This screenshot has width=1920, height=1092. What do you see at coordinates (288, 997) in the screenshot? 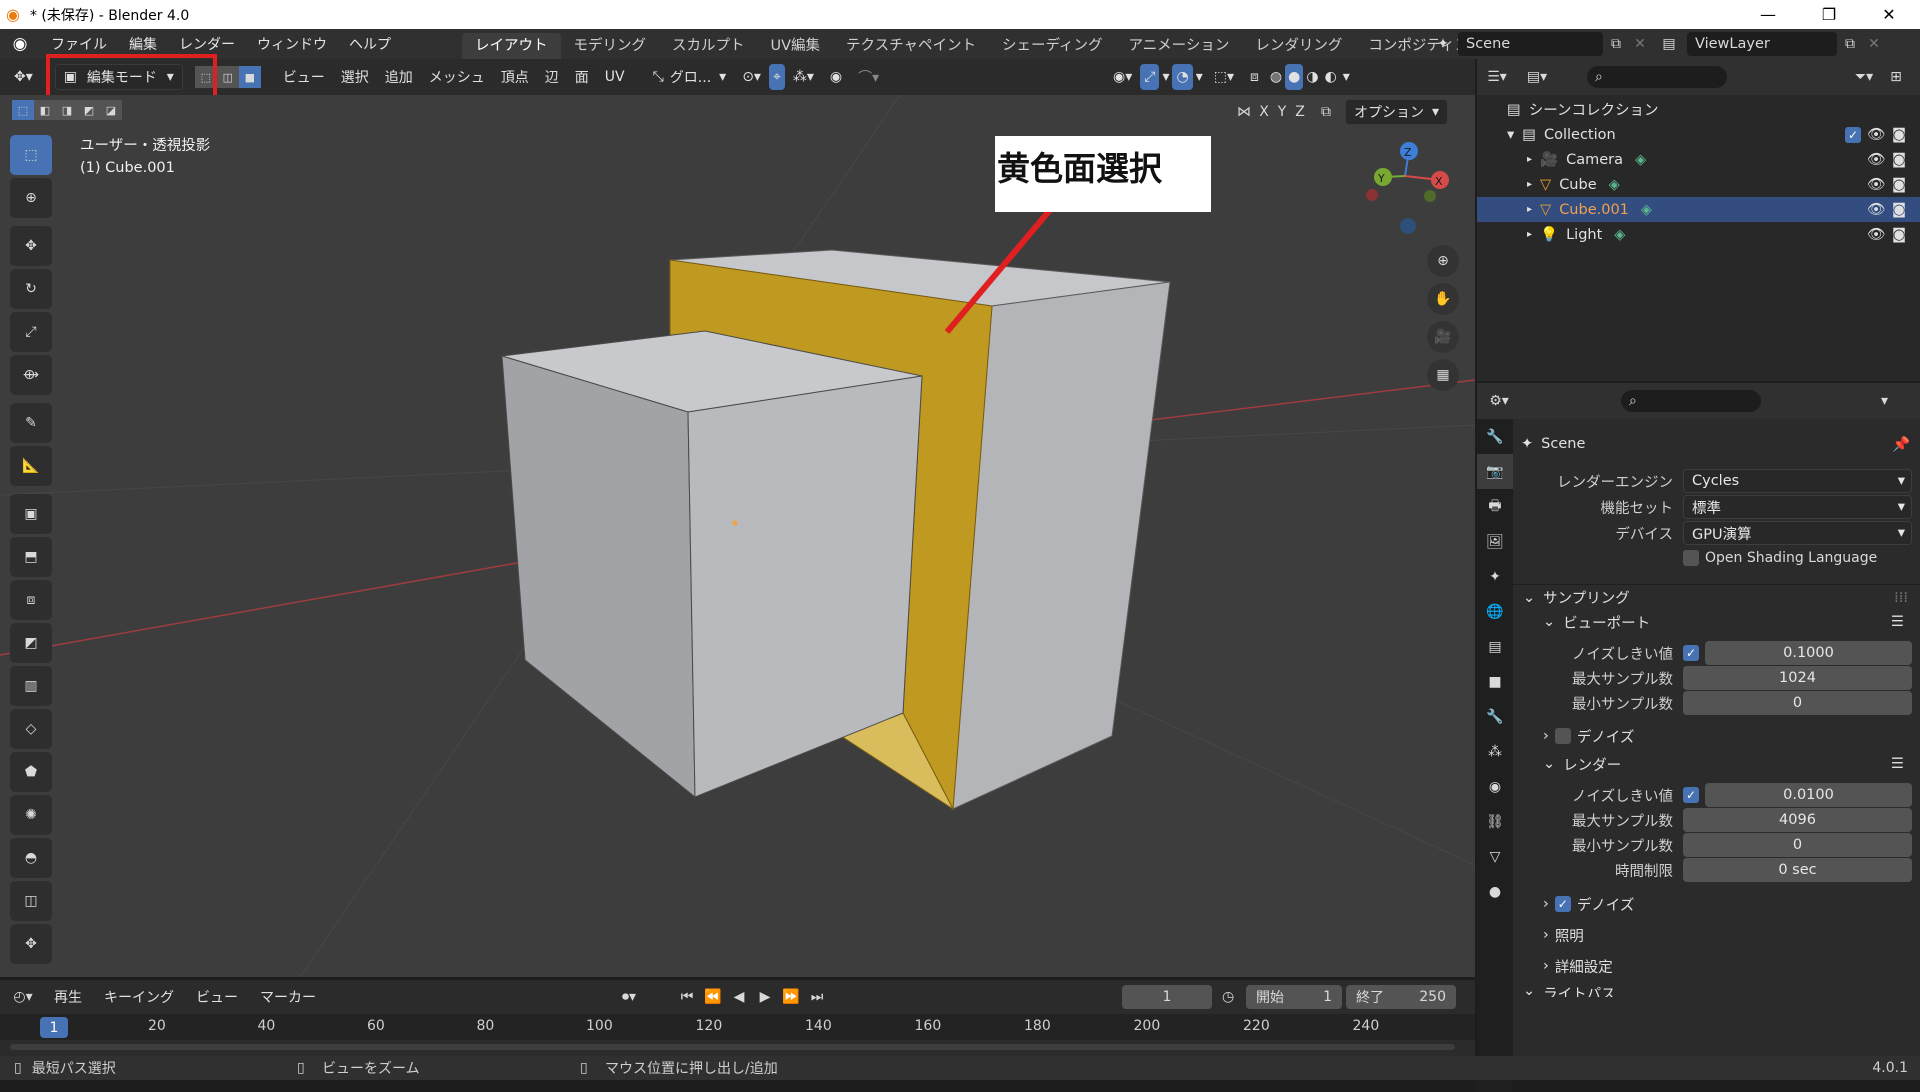
I see `timeline-menu-item: マーカー` at bounding box center [288, 997].